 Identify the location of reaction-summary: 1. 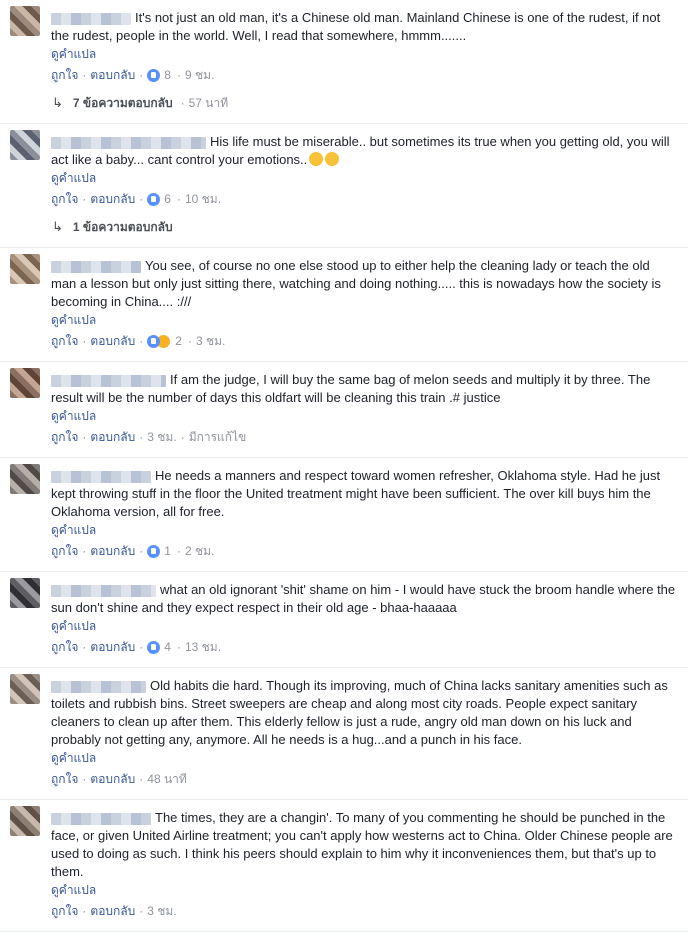
(159, 551).